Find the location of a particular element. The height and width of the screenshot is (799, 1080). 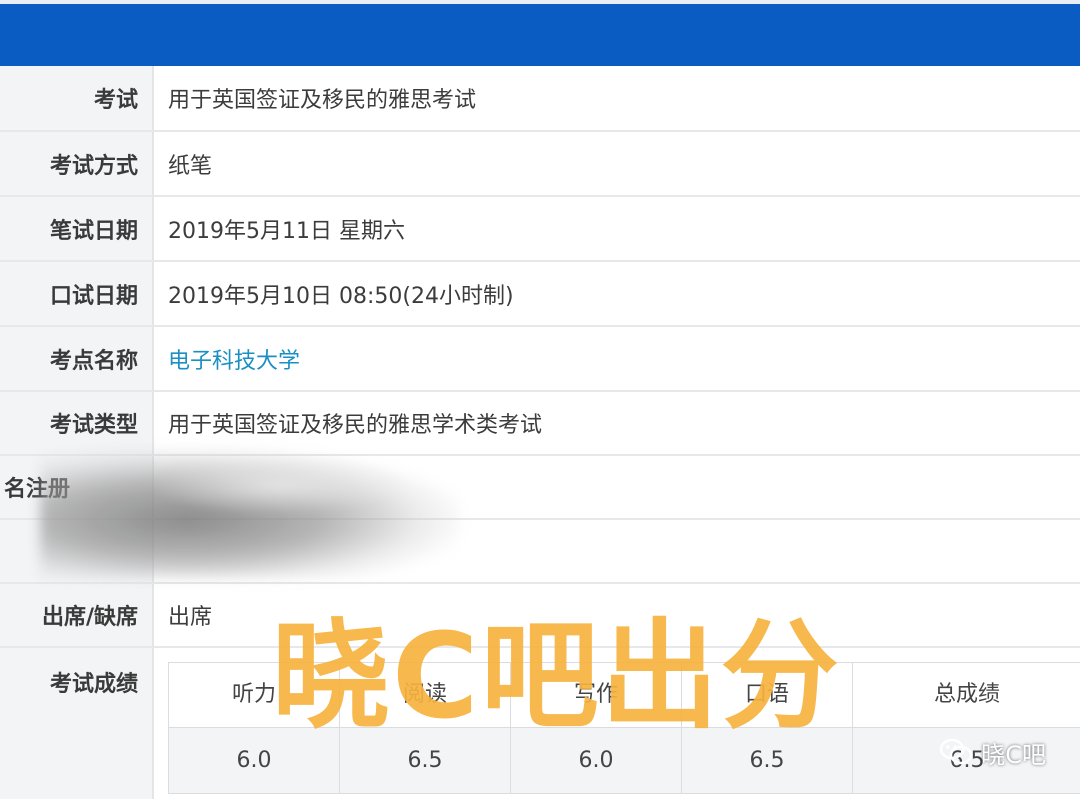

header-bar is located at coordinates (540, 33).